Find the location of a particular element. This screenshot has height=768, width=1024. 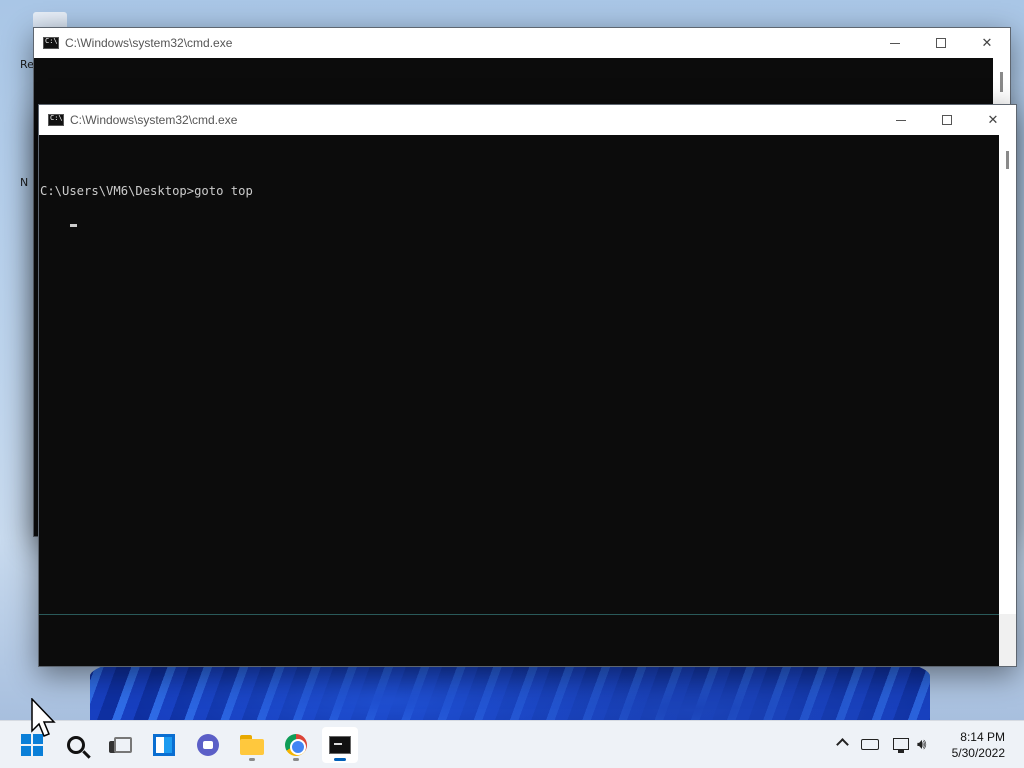

keyboard-icon is located at coordinates (870, 744).